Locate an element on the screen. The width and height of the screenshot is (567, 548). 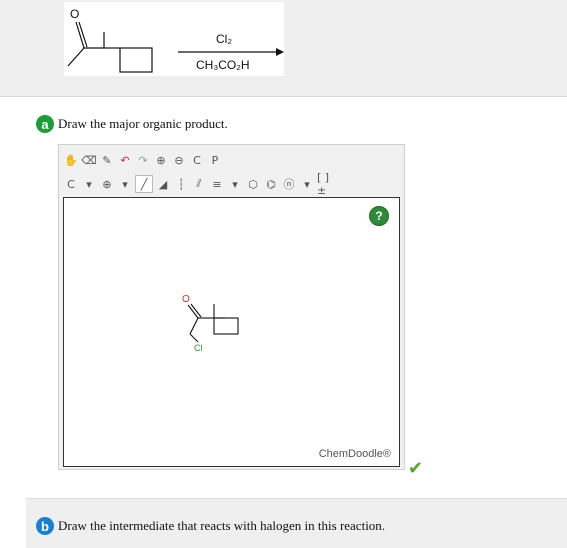
bracket-button: [ ]± is located at coordinates (325, 184).